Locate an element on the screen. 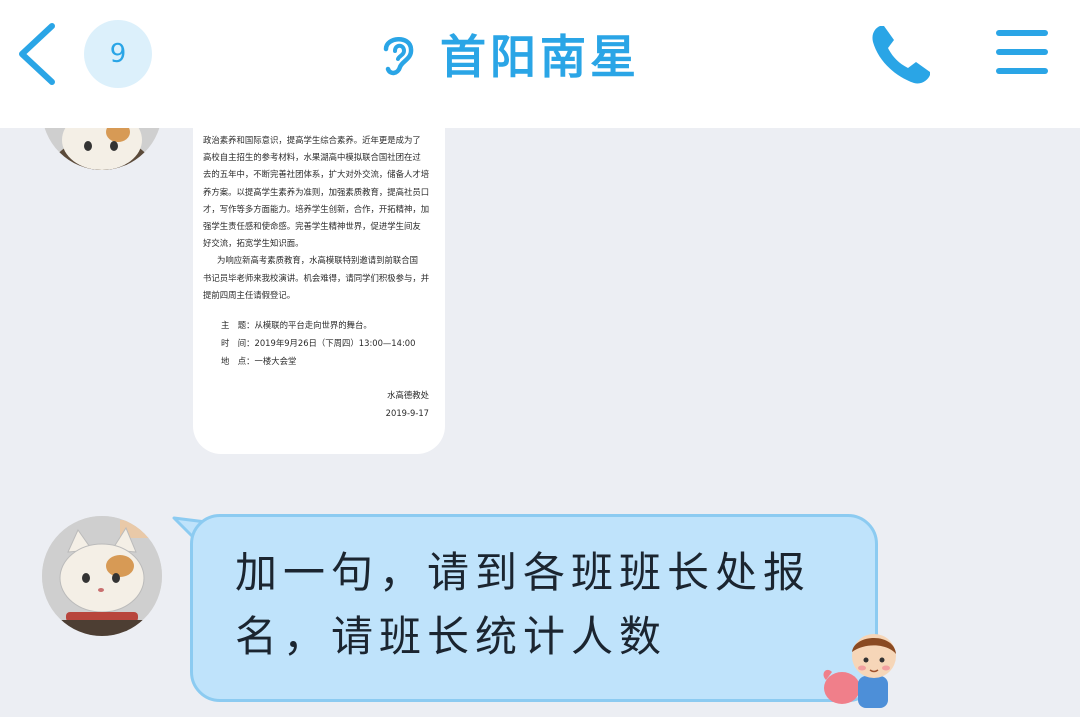 The image size is (1080, 717). menu-button is located at coordinates (1022, 52).